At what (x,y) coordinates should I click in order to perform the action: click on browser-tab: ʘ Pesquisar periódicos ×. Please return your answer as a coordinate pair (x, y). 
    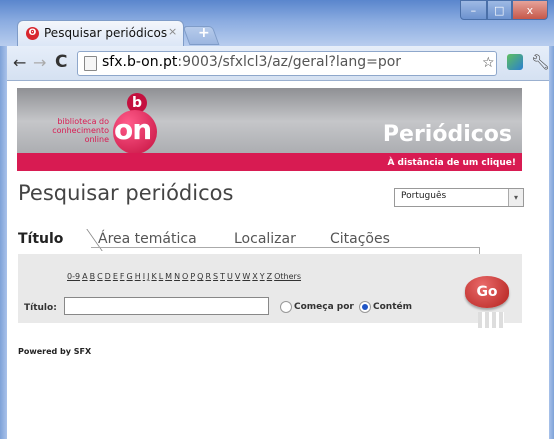
    Looking at the image, I should click on (100, 33).